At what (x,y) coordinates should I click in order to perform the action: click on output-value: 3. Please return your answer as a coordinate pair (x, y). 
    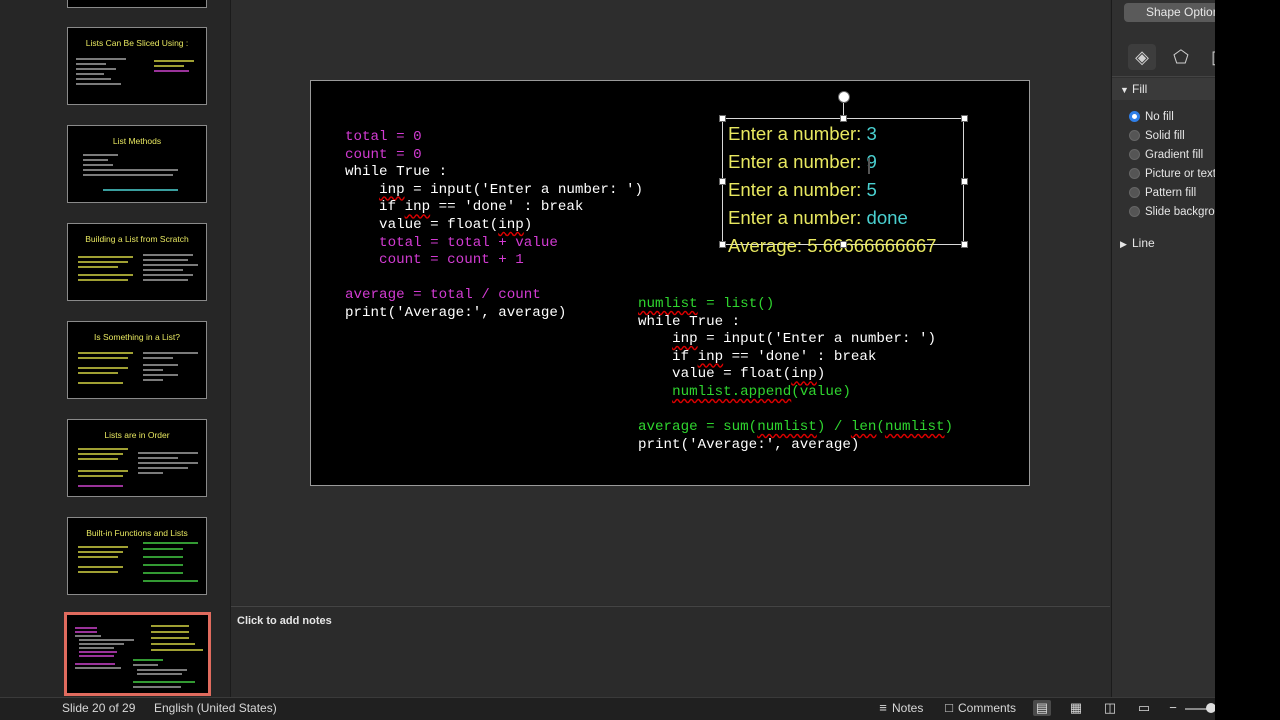
    Looking at the image, I should click on (871, 133).